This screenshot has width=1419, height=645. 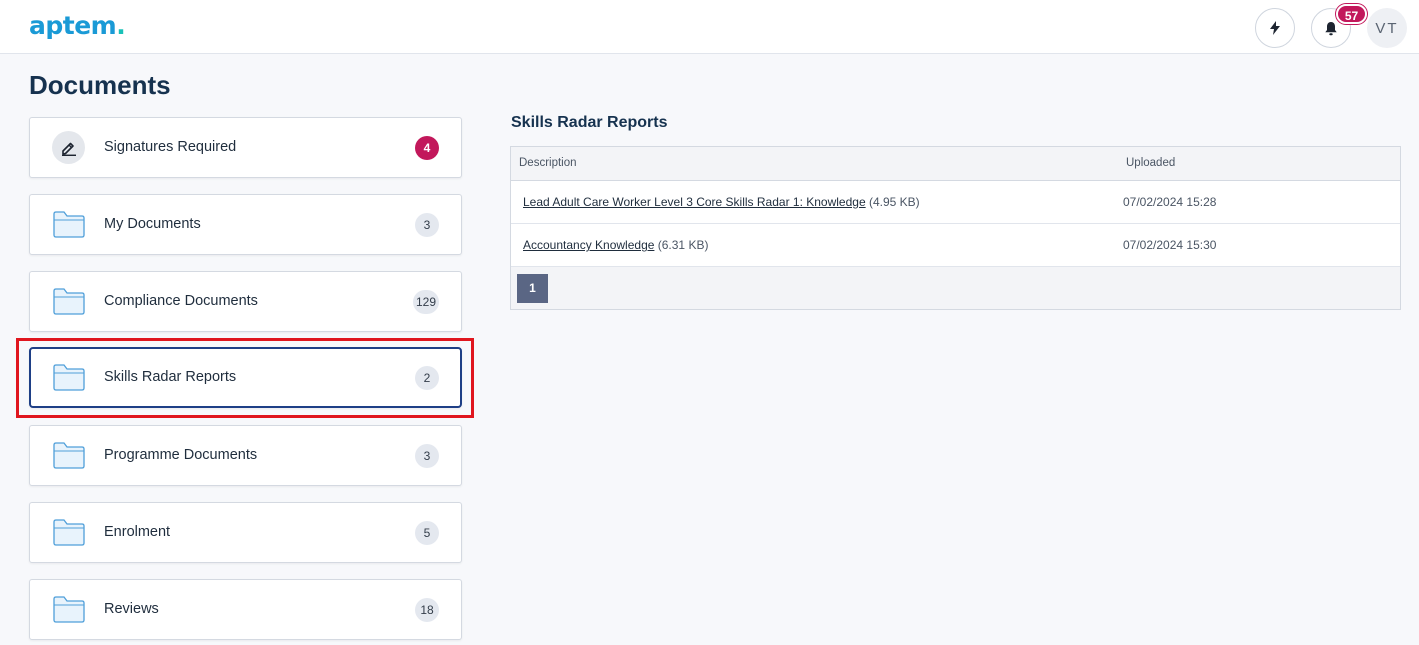 What do you see at coordinates (181, 301) in the screenshot?
I see `folder-label: Compliance Documents` at bounding box center [181, 301].